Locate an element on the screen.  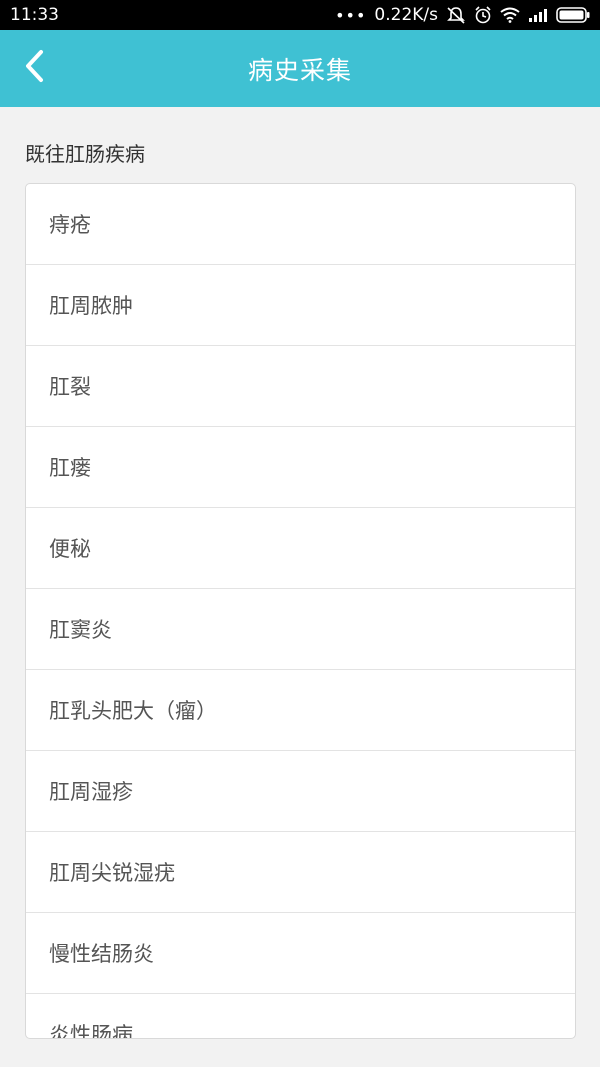
list-item-label: 肛窦炎 is located at coordinates (80, 630).